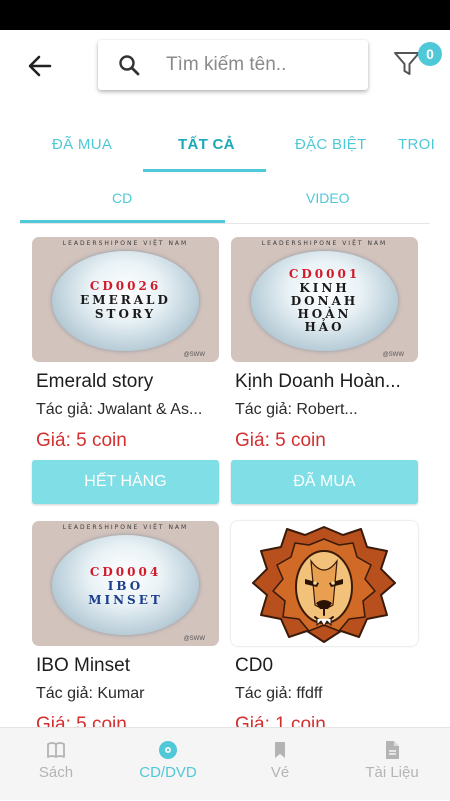 The width and height of the screenshot is (450, 801). I want to click on tab-all: TẤT CẢ, so click(206, 144).